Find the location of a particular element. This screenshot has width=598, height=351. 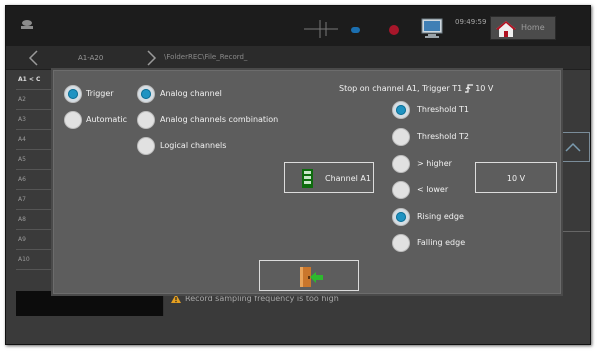

channel-button-label: Channel A1 is located at coordinates (348, 178).